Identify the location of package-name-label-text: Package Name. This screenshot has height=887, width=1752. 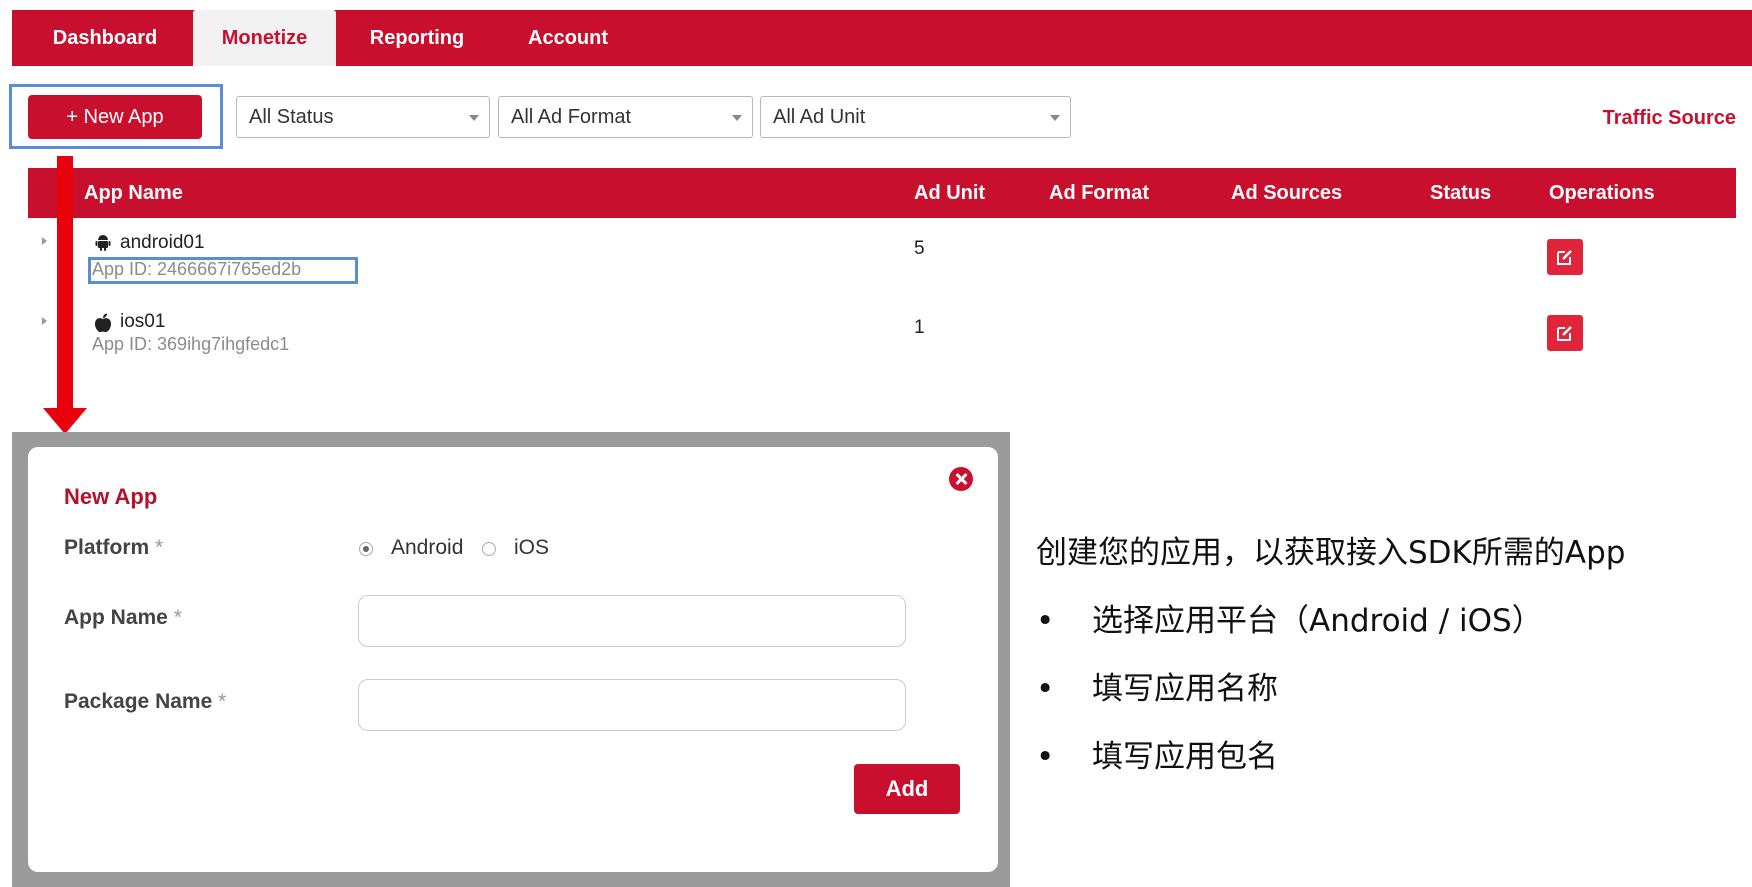
(138, 701).